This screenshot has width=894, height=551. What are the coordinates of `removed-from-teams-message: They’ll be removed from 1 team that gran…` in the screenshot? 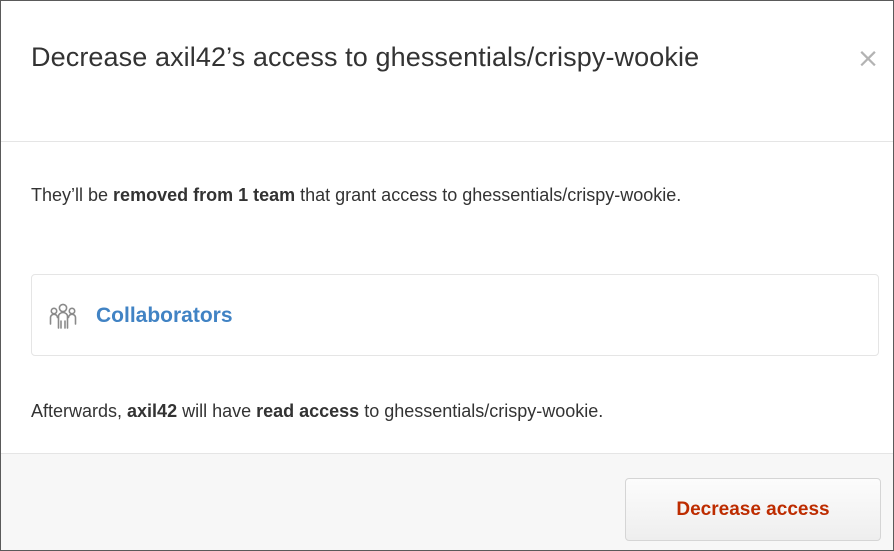 It's located at (381, 195).